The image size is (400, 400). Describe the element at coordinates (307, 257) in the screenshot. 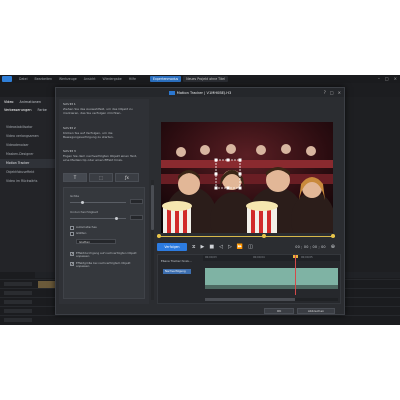

I see `ruler-mark: 00;00;05` at that location.